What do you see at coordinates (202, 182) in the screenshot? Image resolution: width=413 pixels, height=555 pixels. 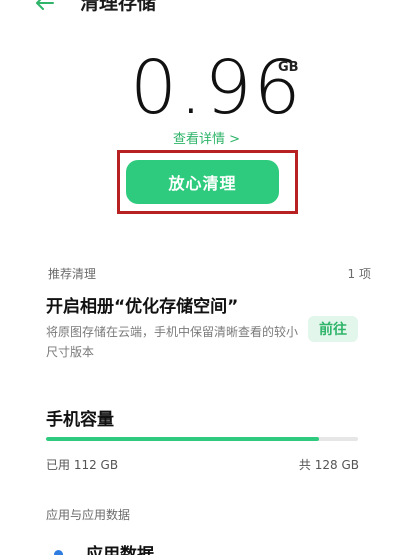 I see `clean-button: 放心清理` at bounding box center [202, 182].